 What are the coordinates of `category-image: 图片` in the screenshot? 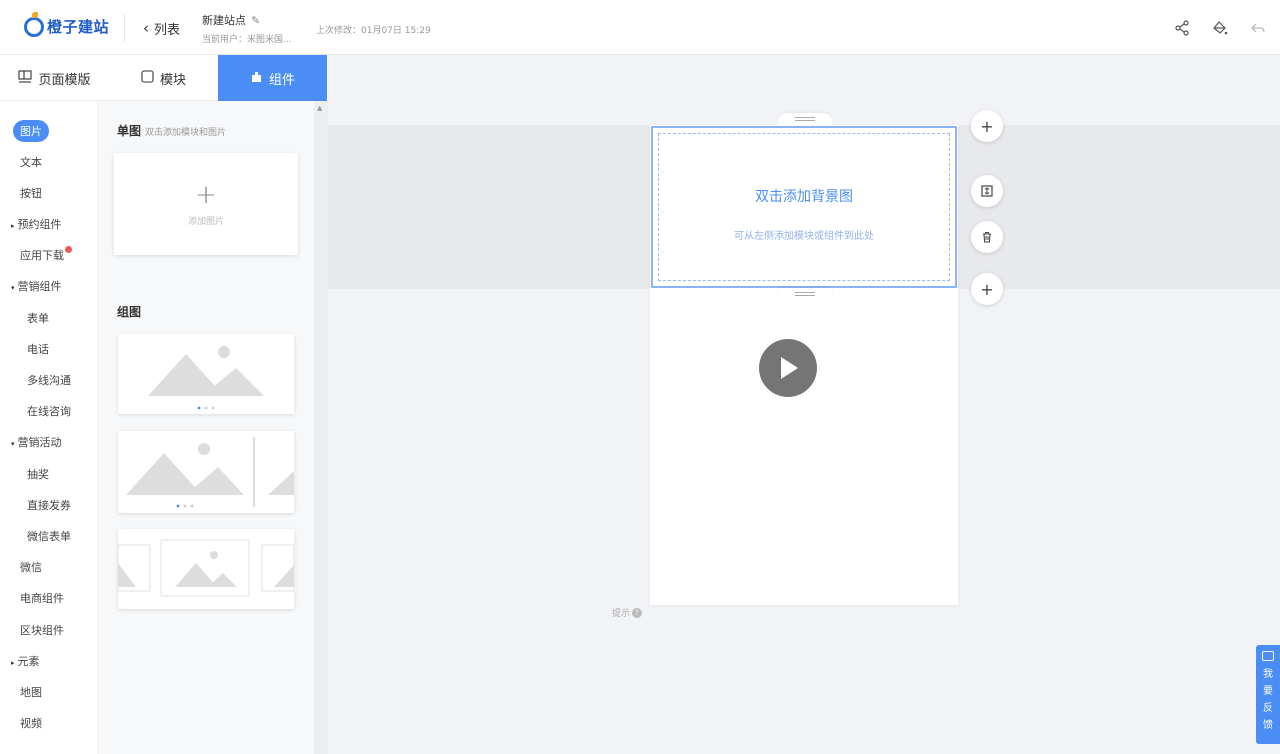 It's located at (31, 131).